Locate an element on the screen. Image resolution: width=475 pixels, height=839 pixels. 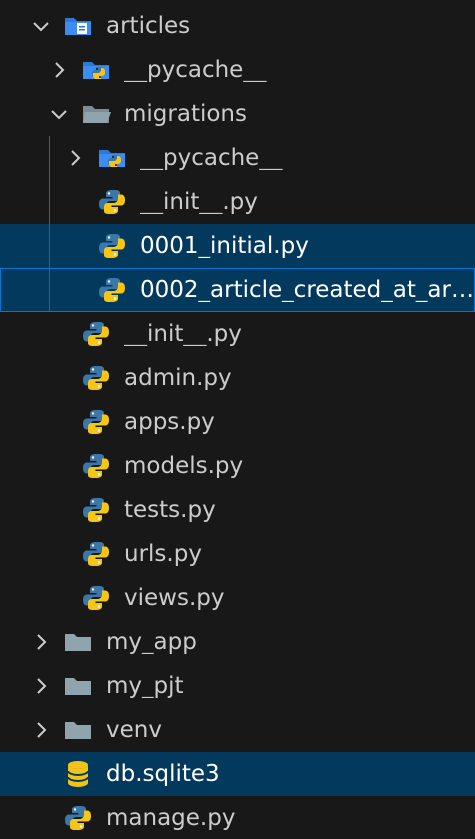
tree-item-label: tests.py is located at coordinates (170, 510).